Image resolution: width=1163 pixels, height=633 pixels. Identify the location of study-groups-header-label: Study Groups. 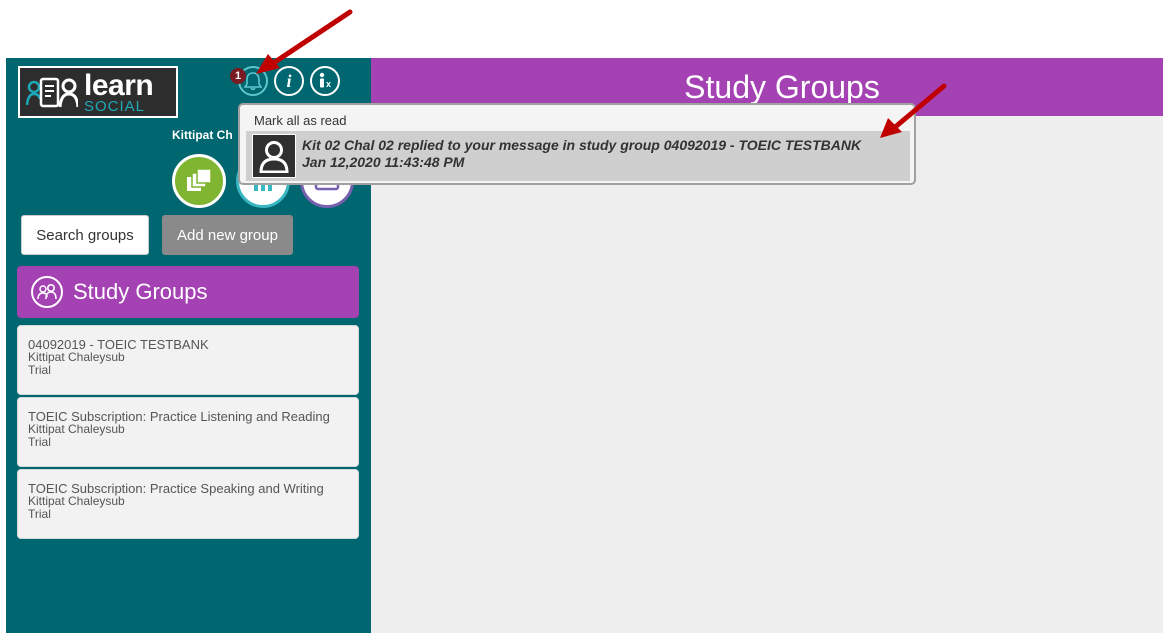
(140, 291).